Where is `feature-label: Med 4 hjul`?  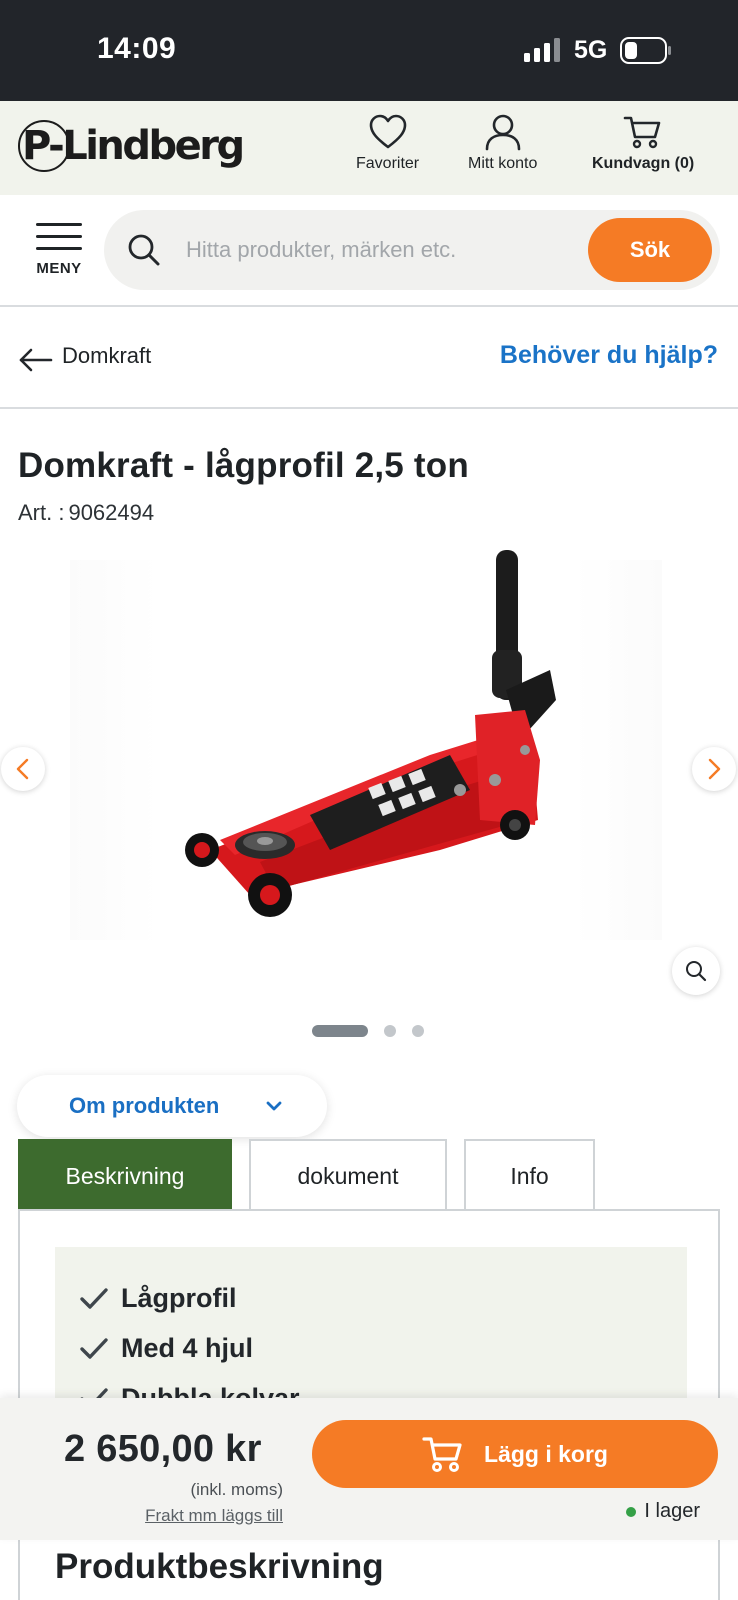 feature-label: Med 4 hjul is located at coordinates (187, 1348).